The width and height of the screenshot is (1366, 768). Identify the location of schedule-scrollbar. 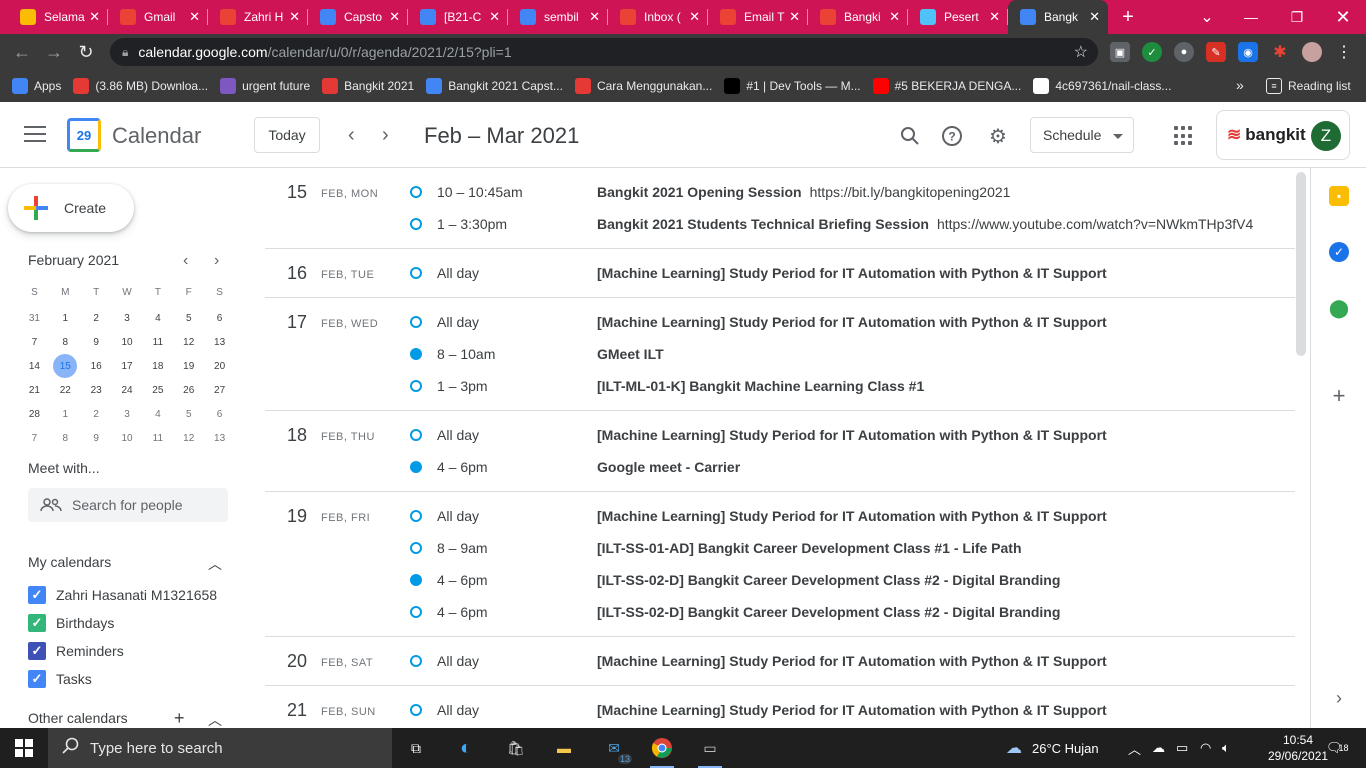
(1301, 264).